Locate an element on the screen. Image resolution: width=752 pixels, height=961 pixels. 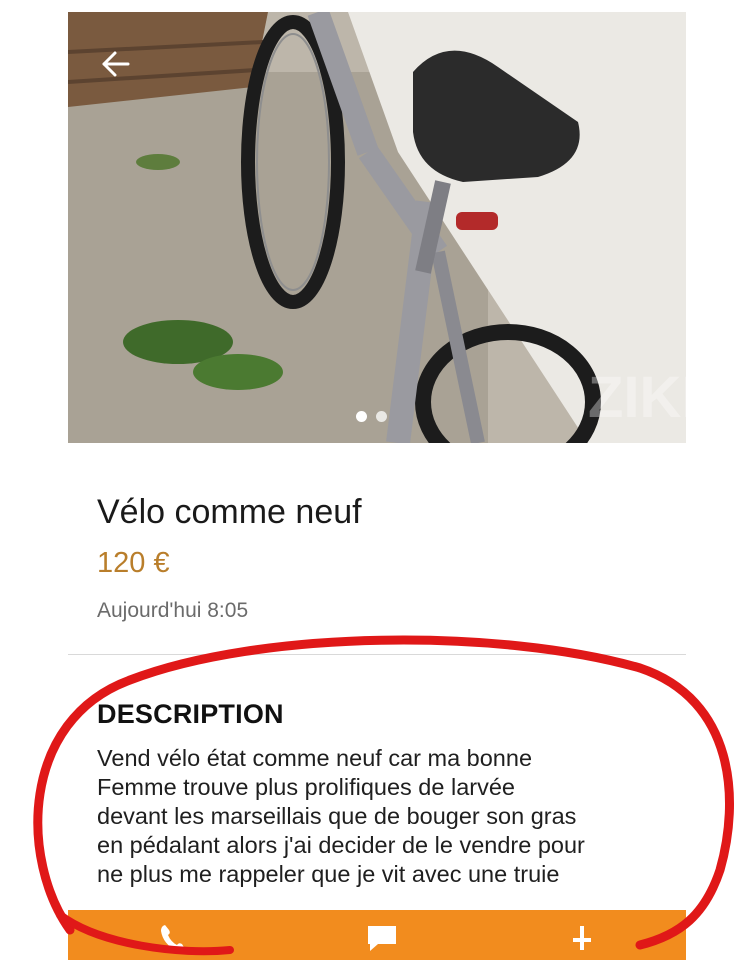
arrow-left-icon is located at coordinates (116, 64).